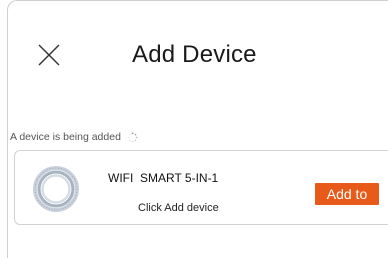 Image resolution: width=388 pixels, height=258 pixels. What do you see at coordinates (56, 189) in the screenshot?
I see `coiled-cable-device-image` at bounding box center [56, 189].